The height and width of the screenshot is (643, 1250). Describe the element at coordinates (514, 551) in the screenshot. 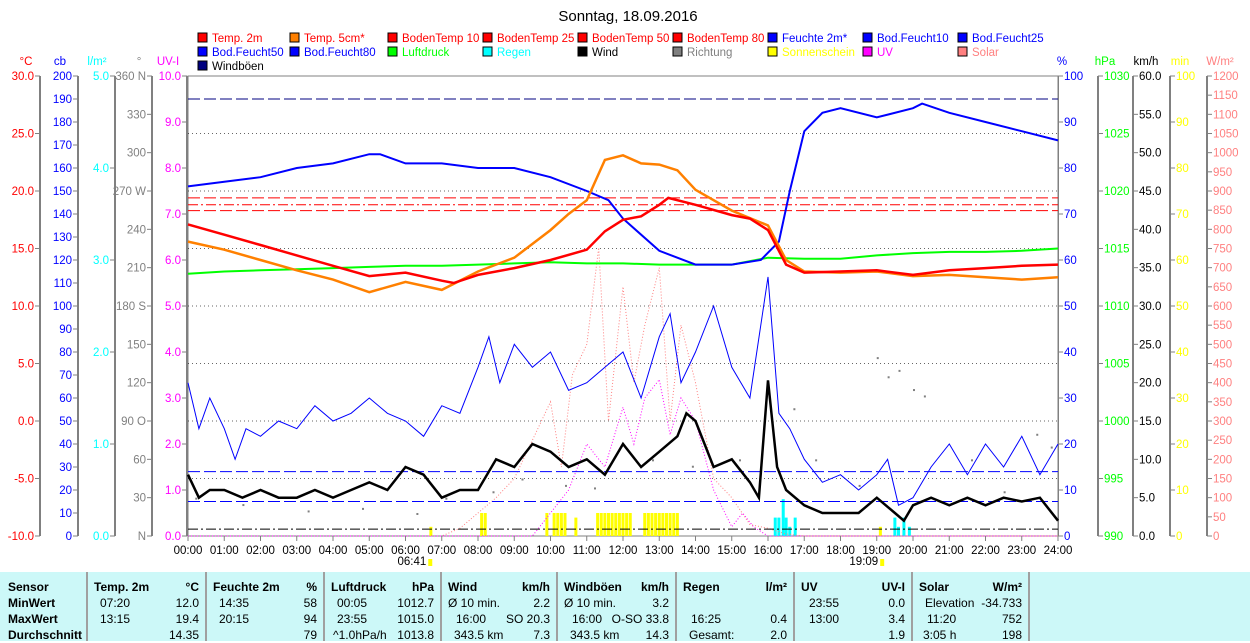

I see `x-tick-label: 09:00` at that location.